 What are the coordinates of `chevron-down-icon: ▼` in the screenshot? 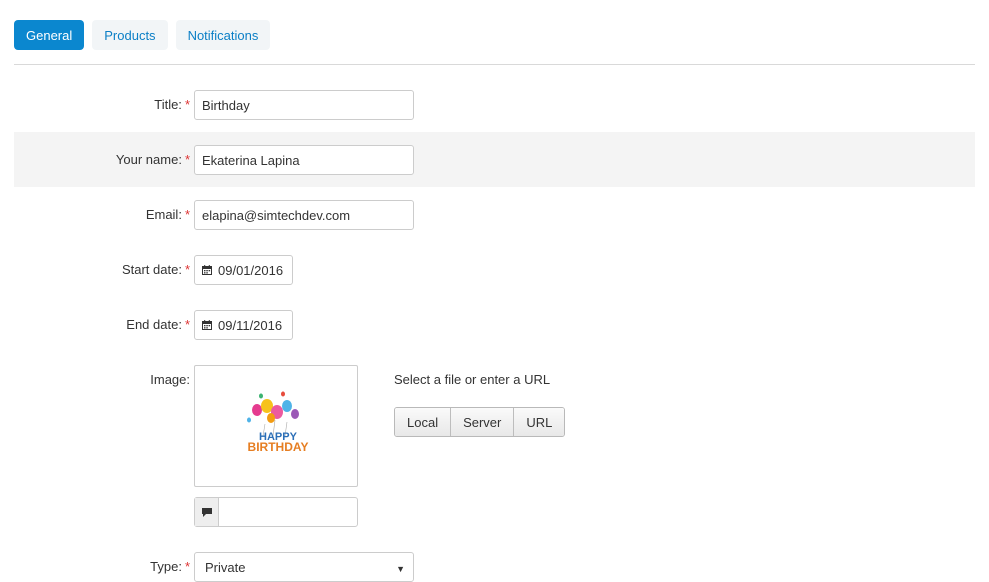 It's located at (400, 569).